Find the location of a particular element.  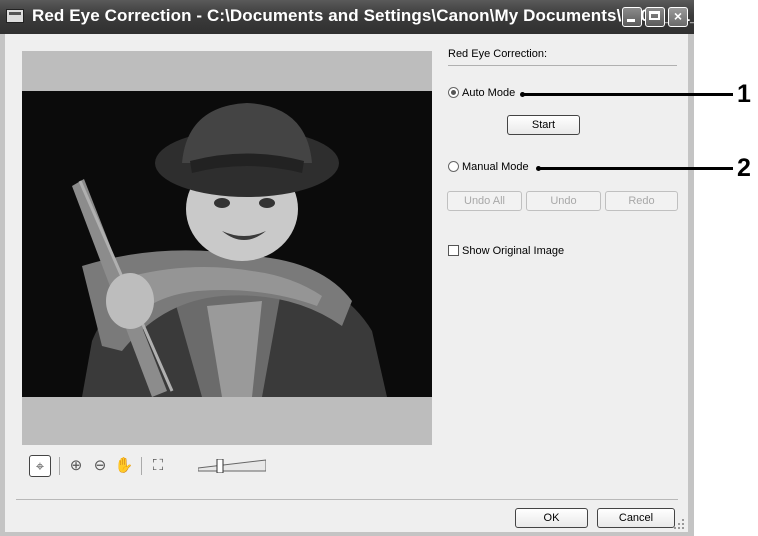

cancel-button: Cancel is located at coordinates (636, 518).